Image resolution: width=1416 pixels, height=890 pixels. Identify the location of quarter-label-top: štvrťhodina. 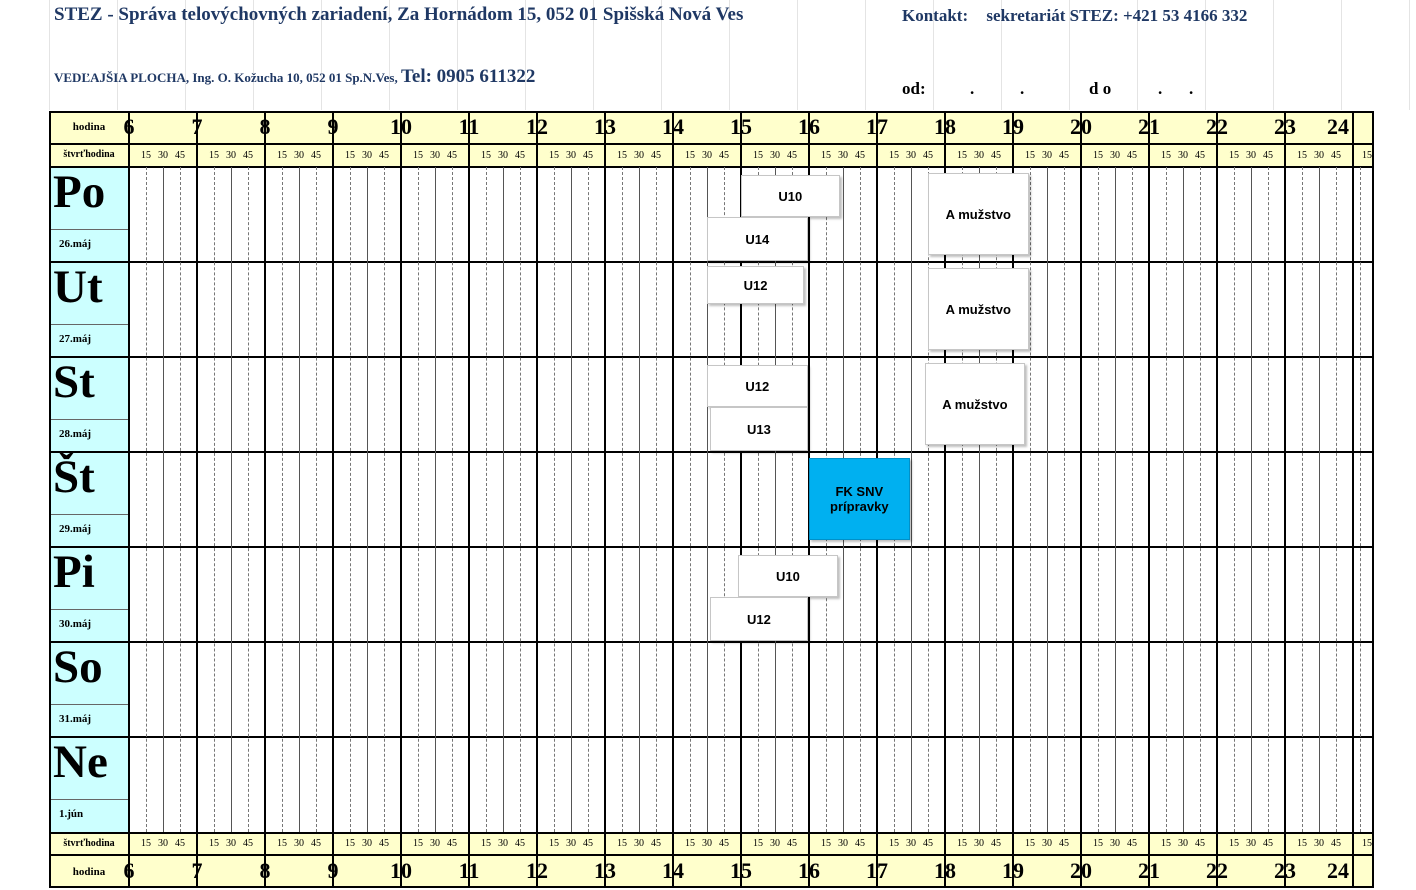
(89, 154).